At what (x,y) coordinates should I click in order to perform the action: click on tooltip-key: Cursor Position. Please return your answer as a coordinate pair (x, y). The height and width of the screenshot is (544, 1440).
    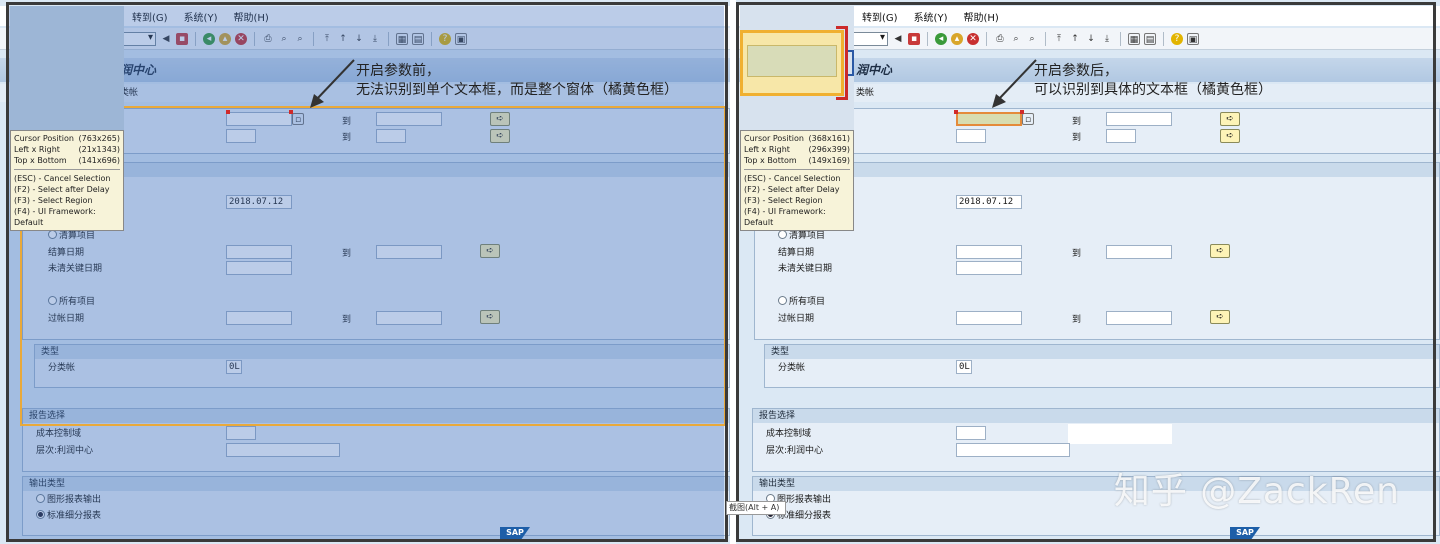
    Looking at the image, I should click on (44, 138).